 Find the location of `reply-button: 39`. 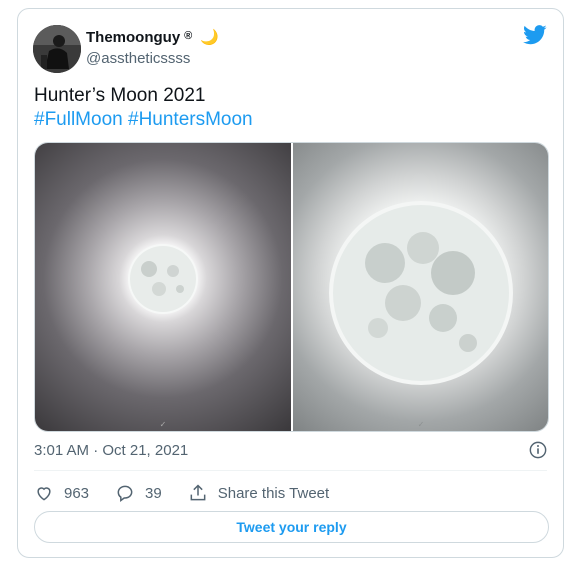

reply-button: 39 is located at coordinates (138, 493).